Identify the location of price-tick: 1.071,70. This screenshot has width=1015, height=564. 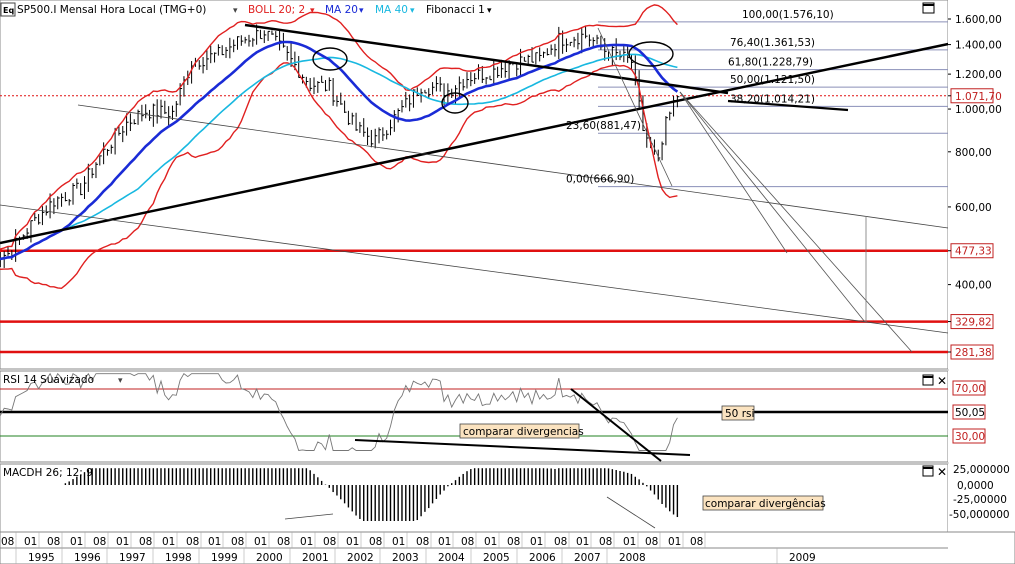
(978, 97).